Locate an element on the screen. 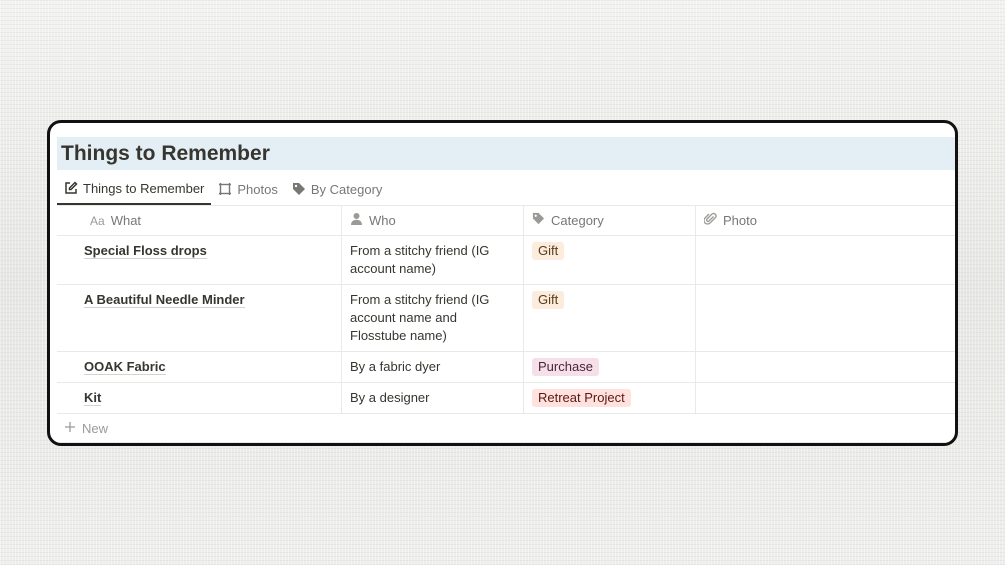  what-cell: A Beautiful Needle Minder is located at coordinates (199, 318).